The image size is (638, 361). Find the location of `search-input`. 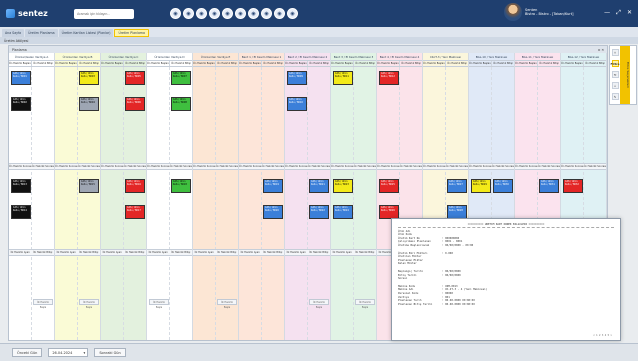

search-input is located at coordinates (104, 14).